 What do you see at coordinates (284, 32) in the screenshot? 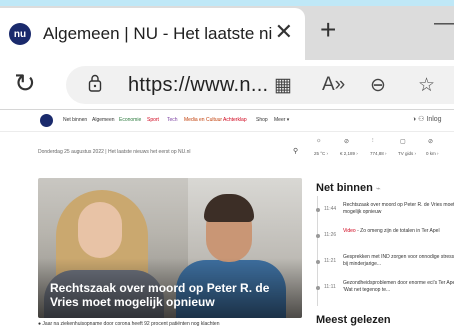
I see `close-tab-icon: ✕` at bounding box center [284, 32].